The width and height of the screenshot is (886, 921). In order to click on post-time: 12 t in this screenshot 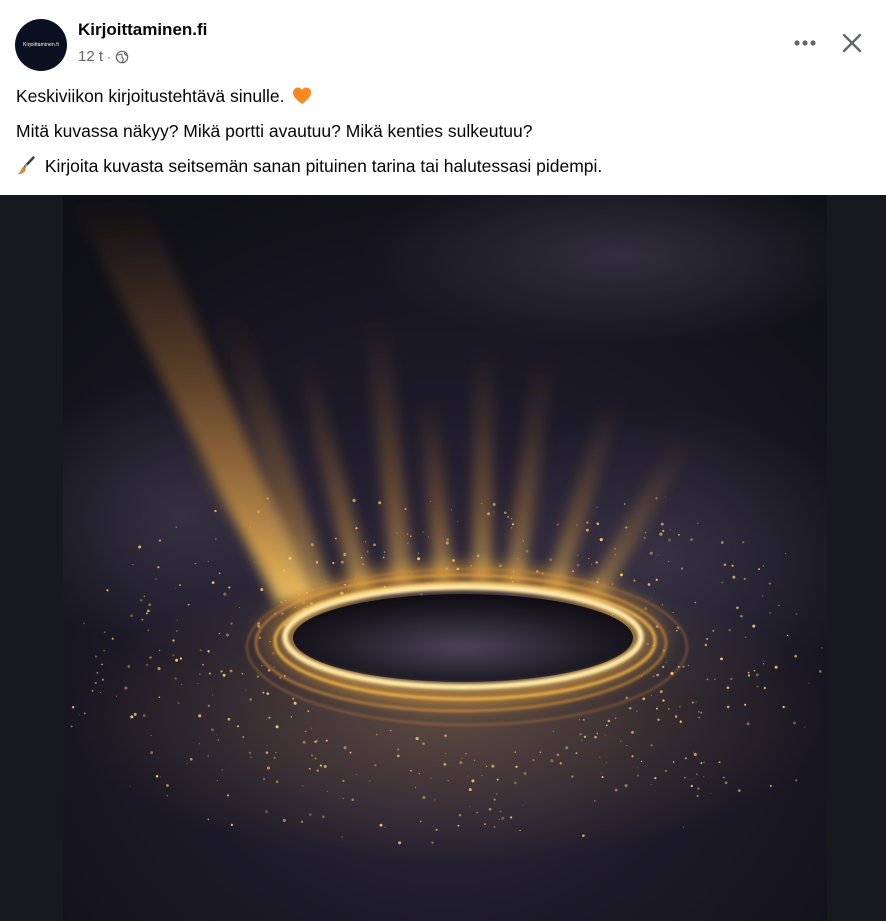, I will do `click(90, 56)`.